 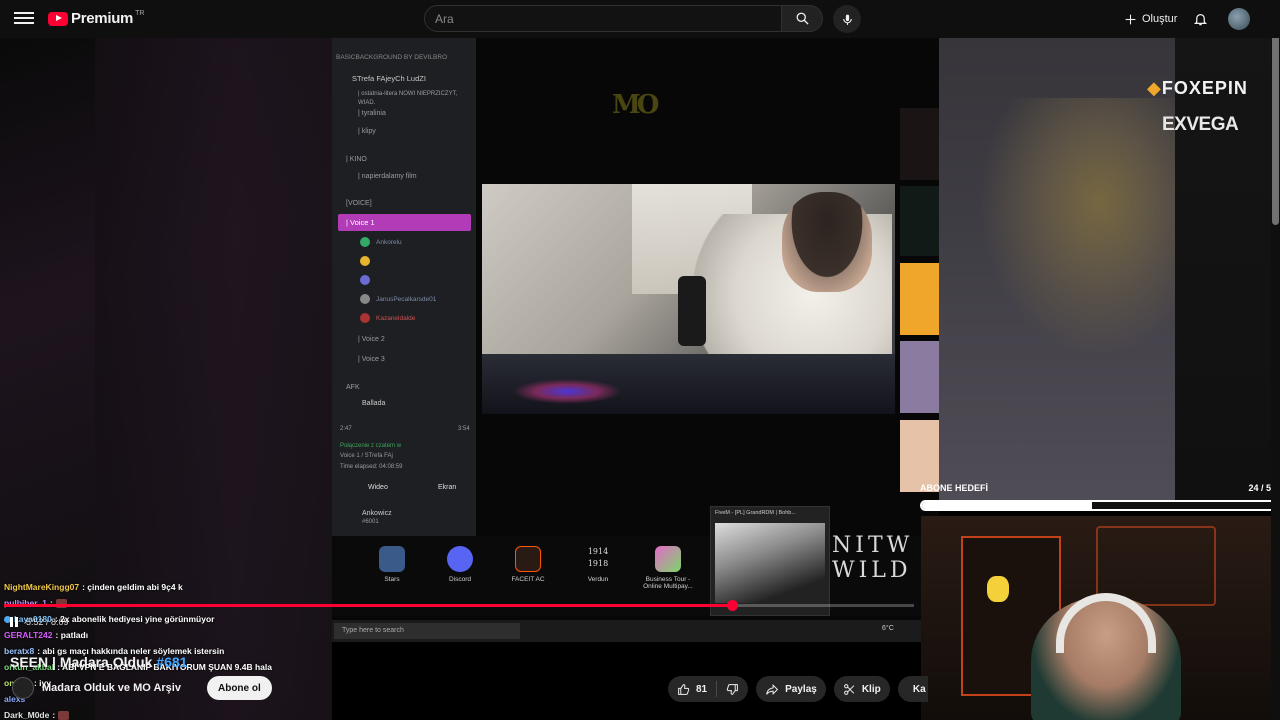 I want to click on discord-icon, so click(x=460, y=559).